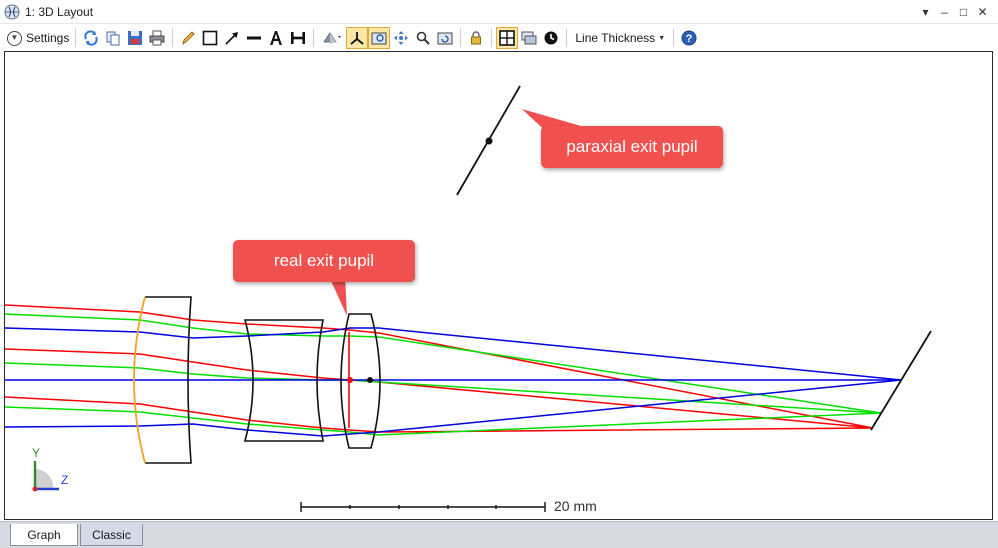 Image resolution: width=998 pixels, height=548 pixels. Describe the element at coordinates (44, 535) in the screenshot. I see `tab-graph: Graph` at that location.